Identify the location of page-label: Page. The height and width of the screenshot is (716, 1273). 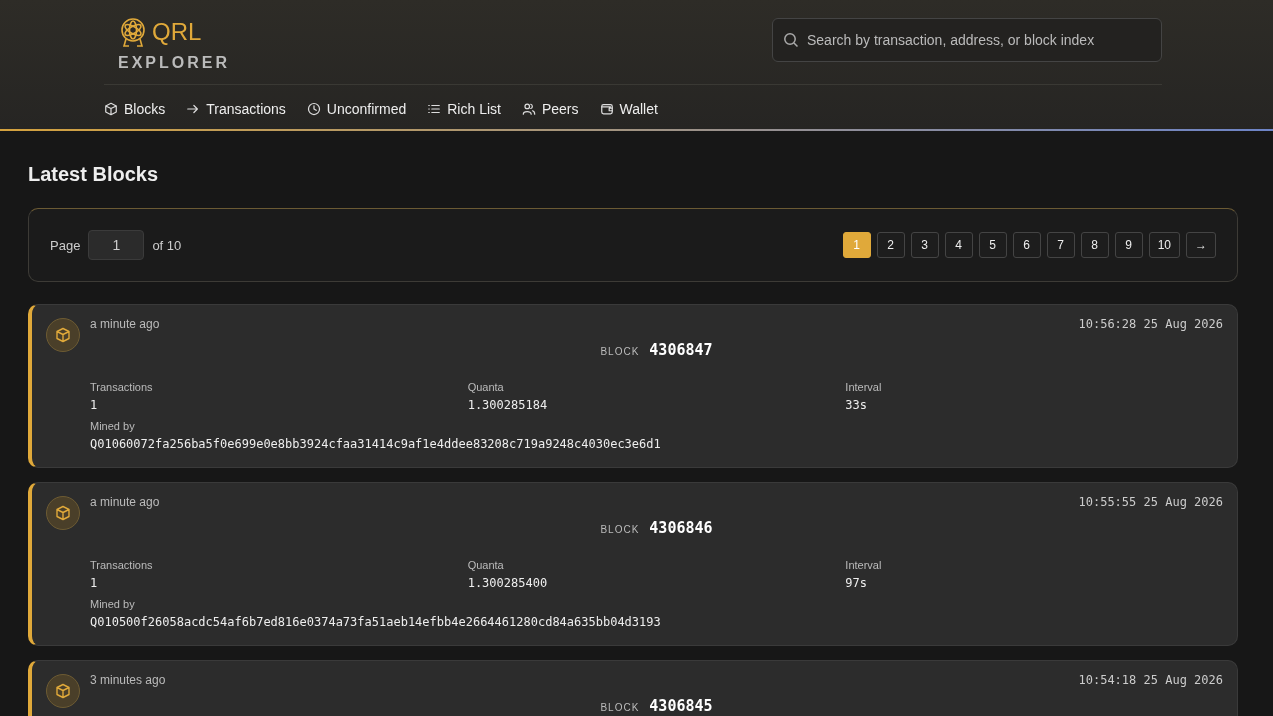
(65, 245).